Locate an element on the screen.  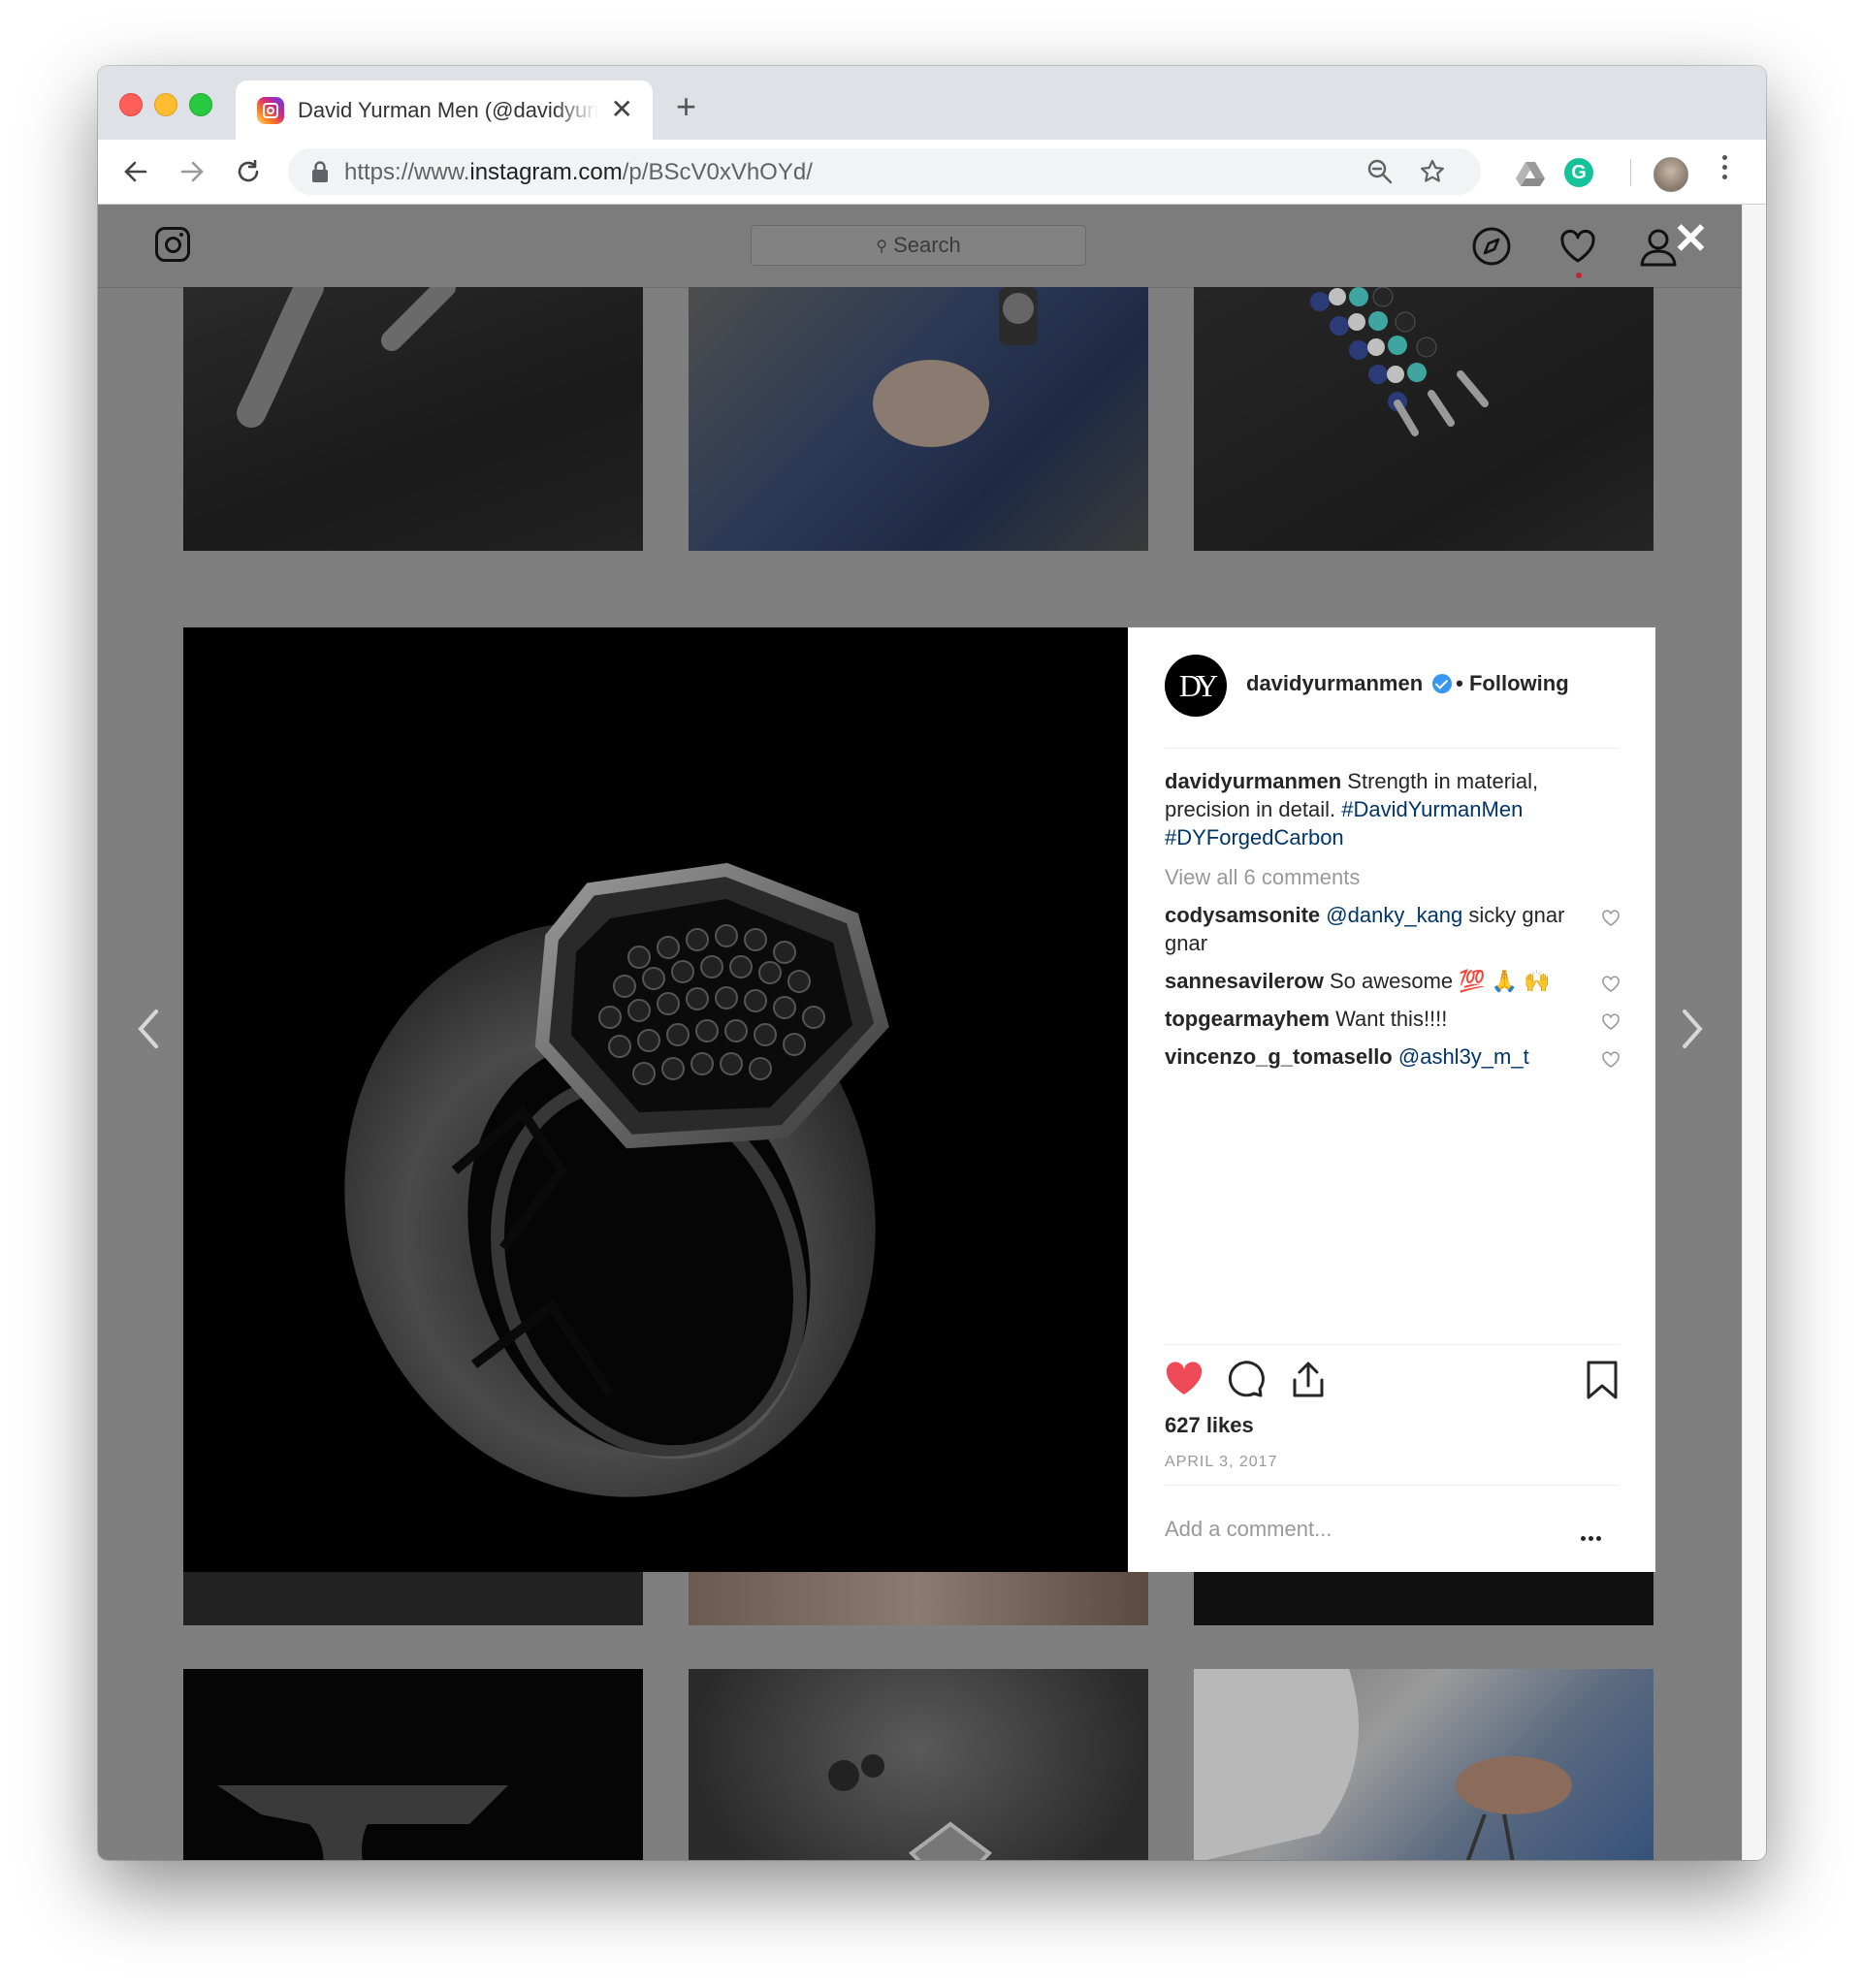
suit-image is located at coordinates (956, 367).